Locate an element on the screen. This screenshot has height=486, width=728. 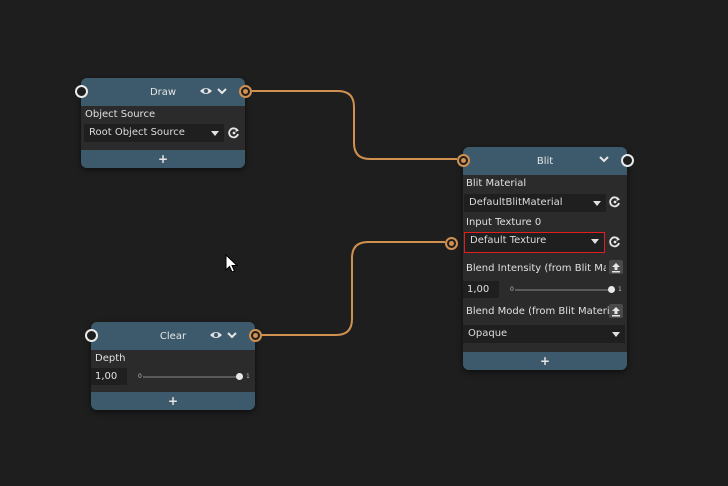
blit-material-dropdown: DefaultBlitMaterial is located at coordinates (535, 203).